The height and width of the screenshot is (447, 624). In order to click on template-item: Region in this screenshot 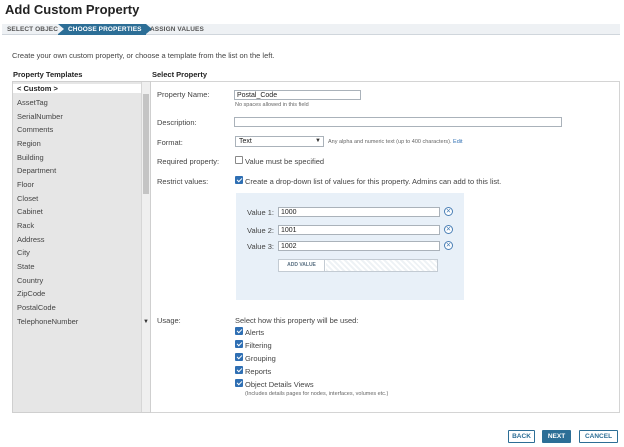, I will do `click(29, 143)`.